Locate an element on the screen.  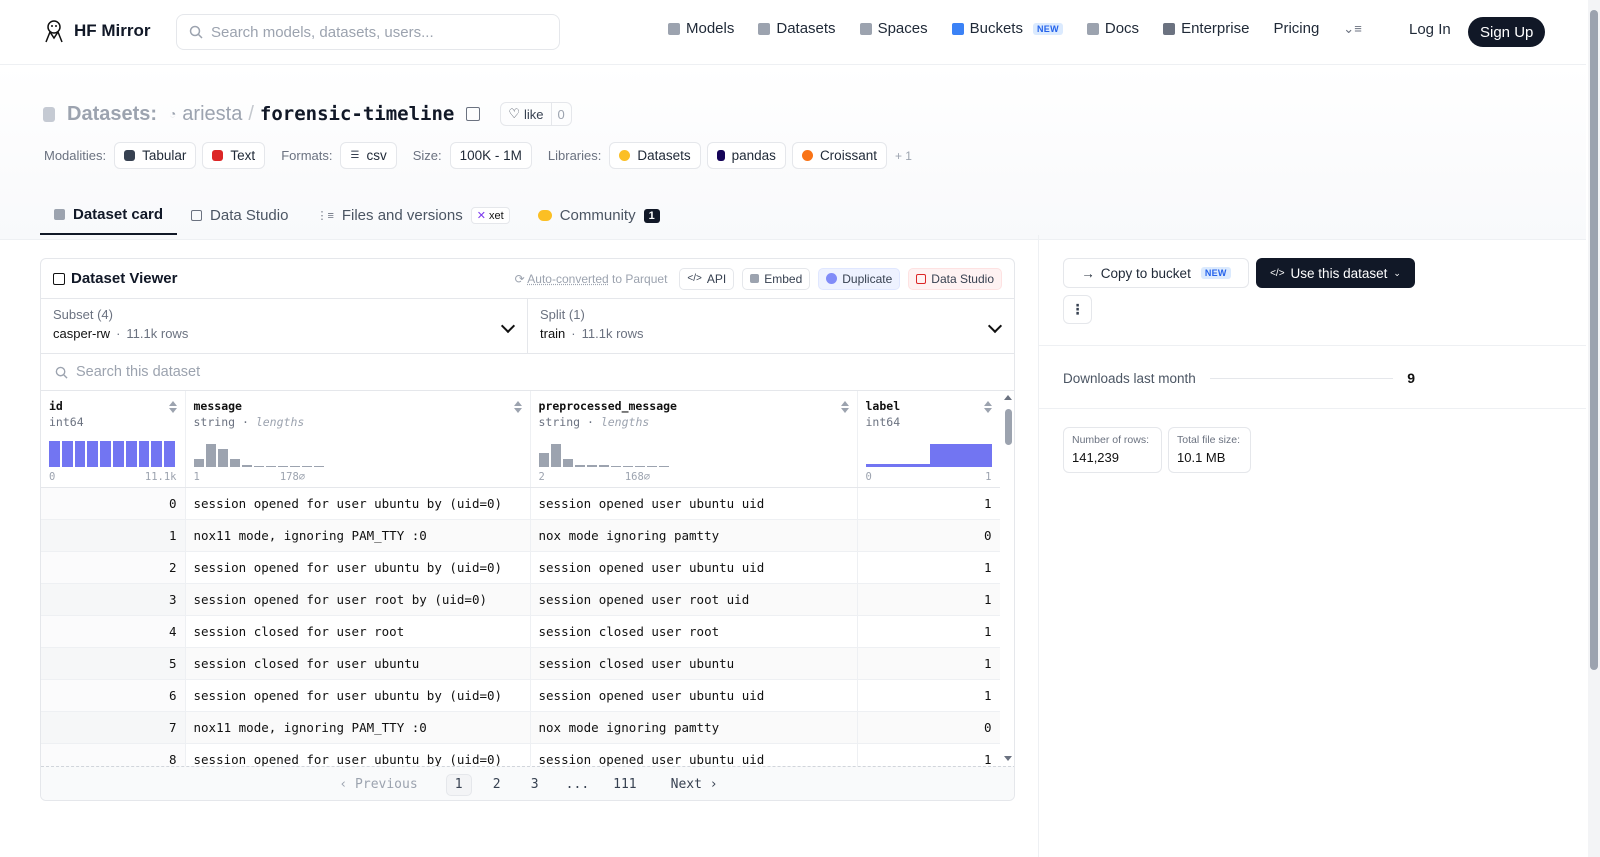
global-search is located at coordinates (368, 32).